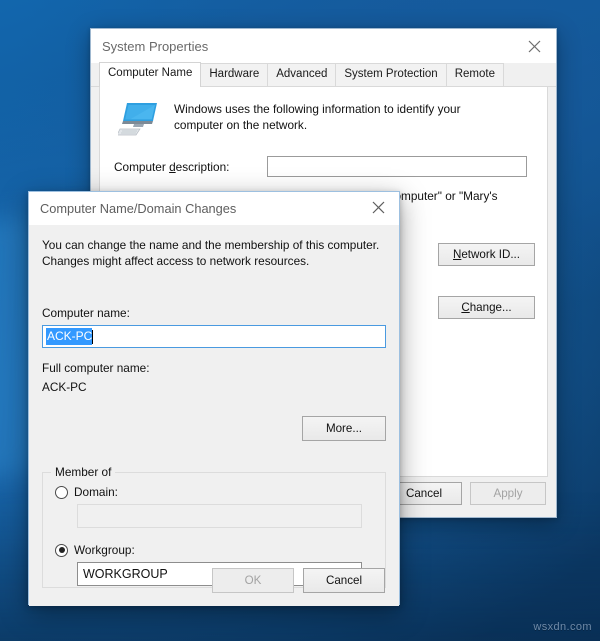 The image size is (600, 641). Describe the element at coordinates (214, 336) in the screenshot. I see `computer-name-input: ACK-PC` at that location.